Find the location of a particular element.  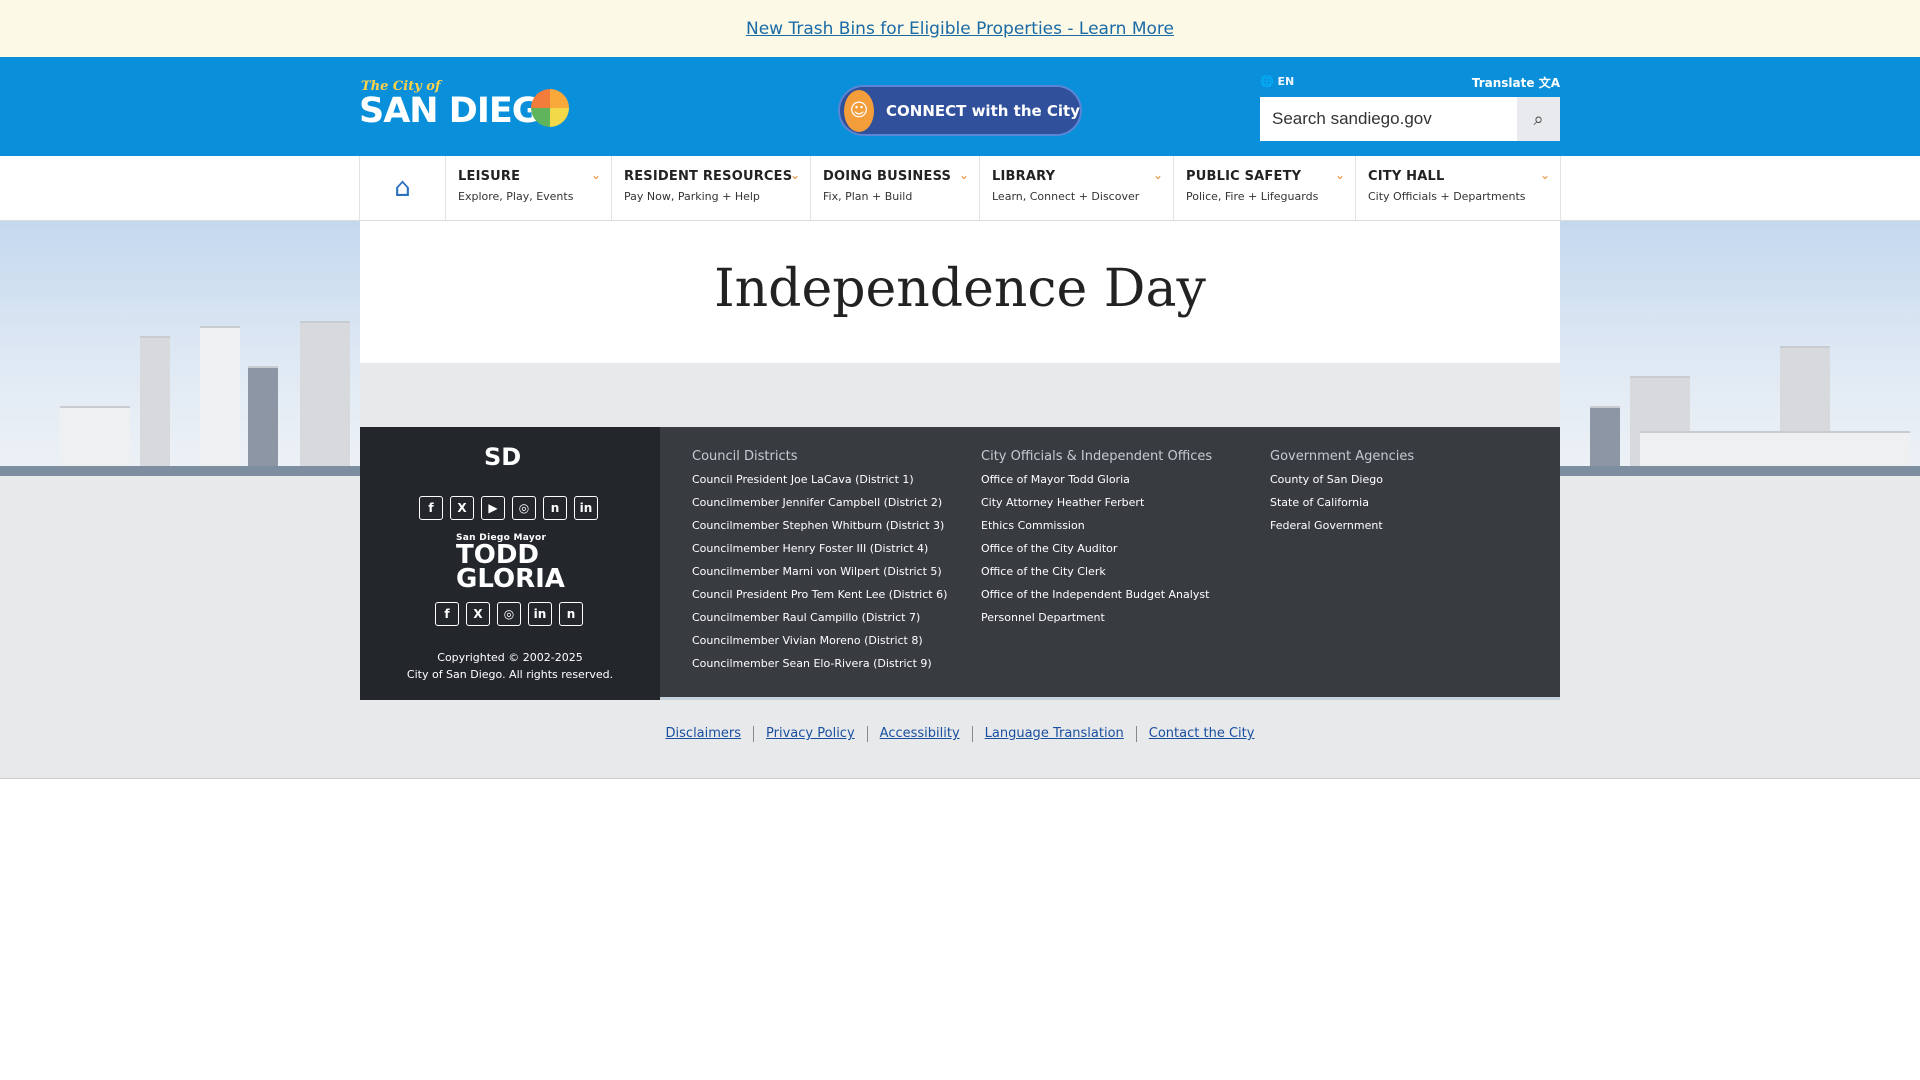

sun-logo-icon is located at coordinates (550, 108).